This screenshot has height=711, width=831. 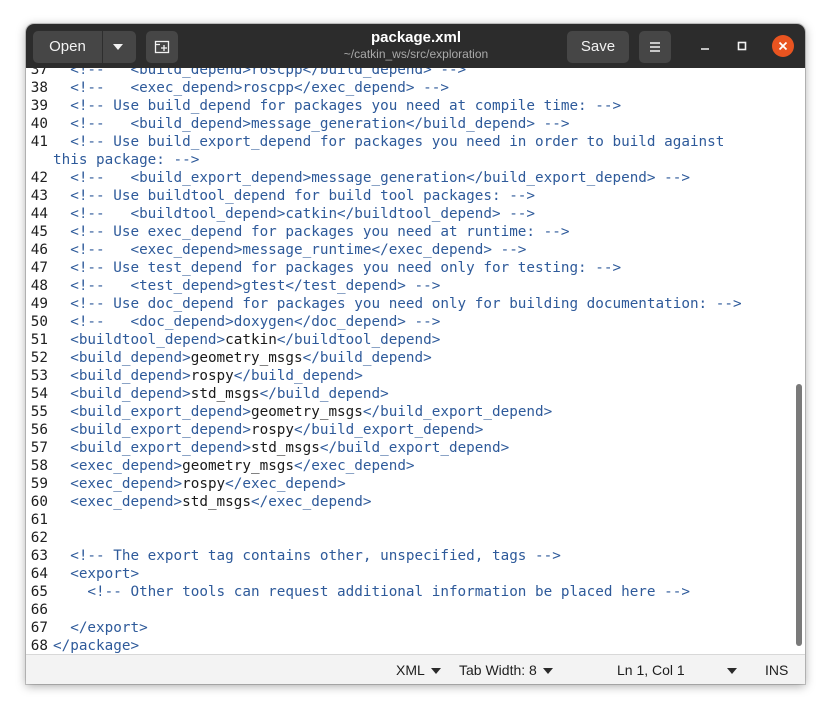 What do you see at coordinates (506, 669) in the screenshot?
I see `tab-width-selector: Tab Width: 8` at bounding box center [506, 669].